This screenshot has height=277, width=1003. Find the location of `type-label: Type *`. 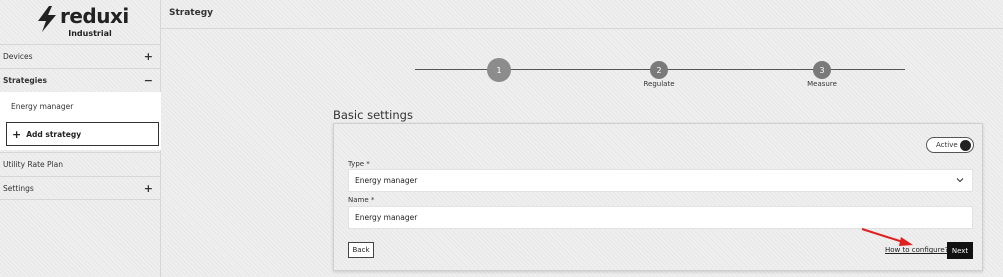

type-label: Type * is located at coordinates (359, 164).